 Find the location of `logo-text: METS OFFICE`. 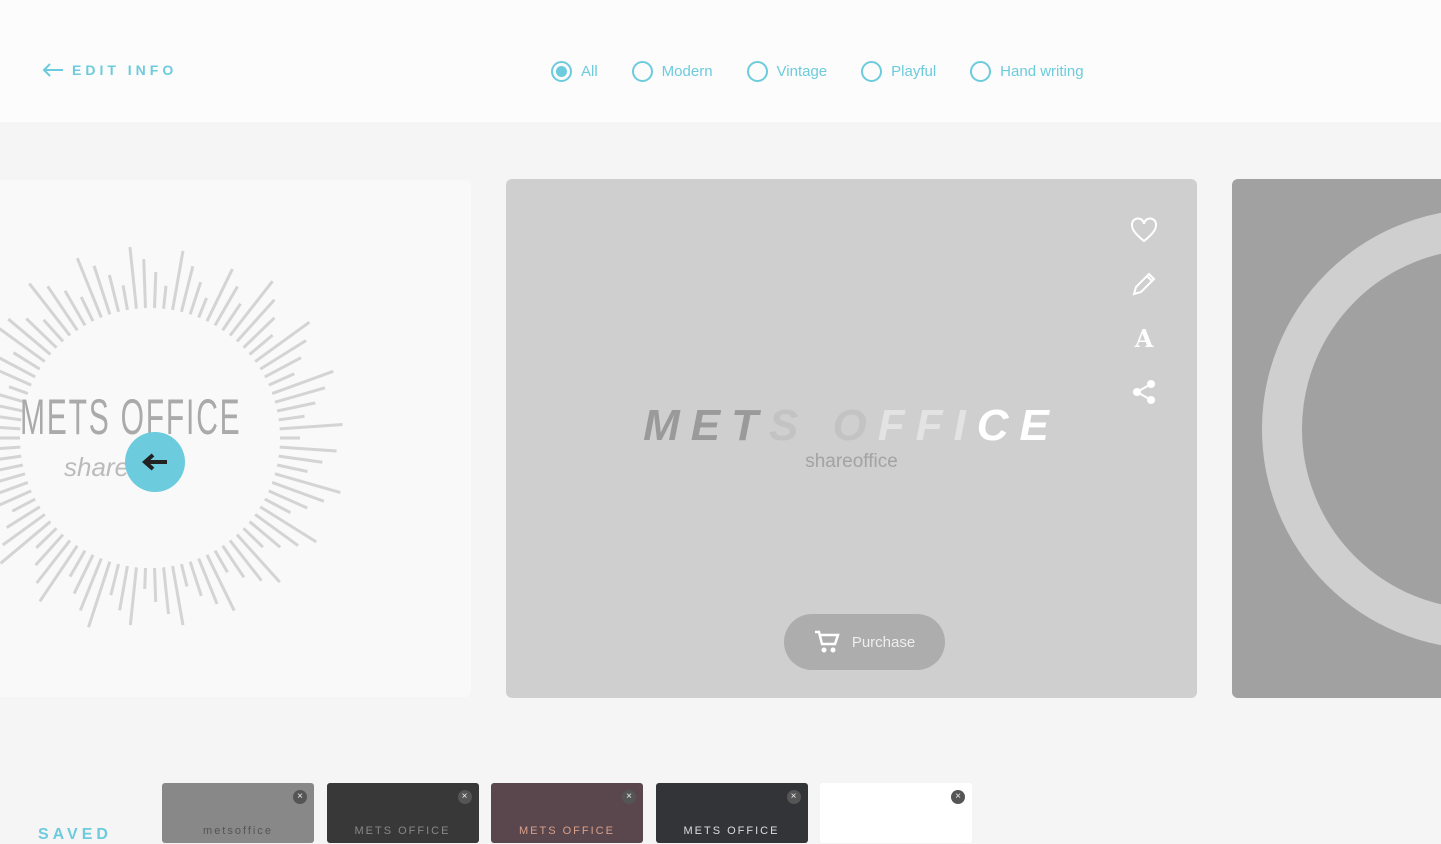

logo-text: METS OFFICE is located at coordinates (851, 426).